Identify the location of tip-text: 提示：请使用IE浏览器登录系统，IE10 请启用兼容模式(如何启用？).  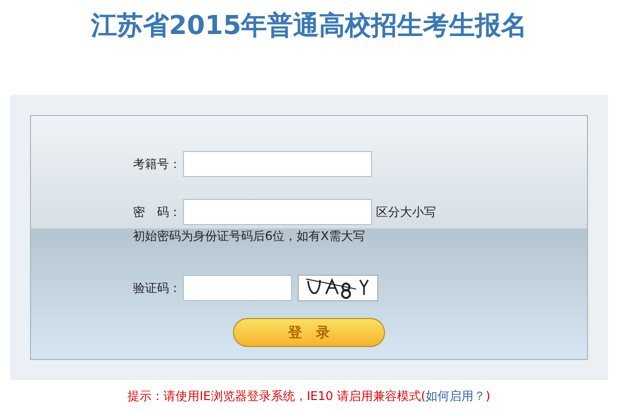
(309, 396).